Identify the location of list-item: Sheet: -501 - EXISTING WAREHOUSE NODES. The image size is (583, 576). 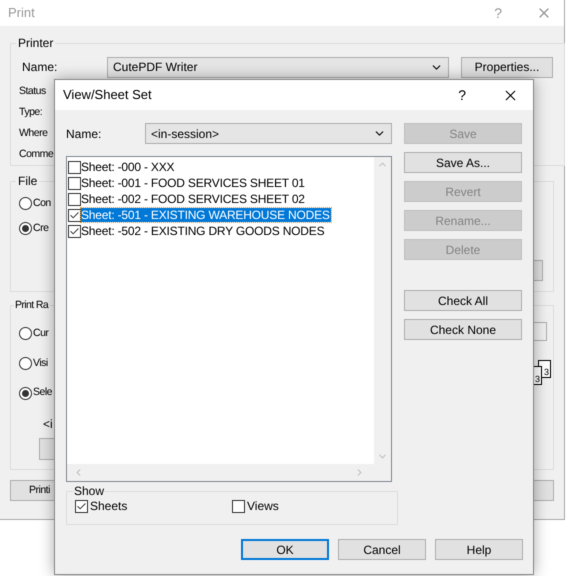
(206, 215).